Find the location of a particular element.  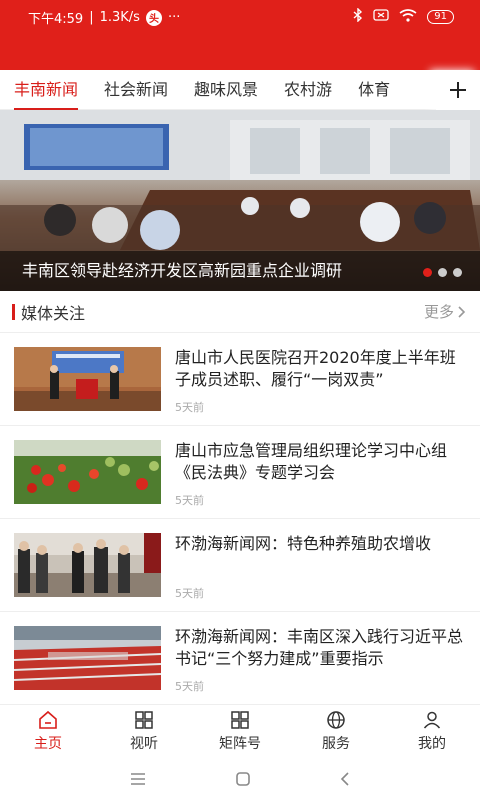

nav-matrix-label: 矩阵号 is located at coordinates (240, 744).